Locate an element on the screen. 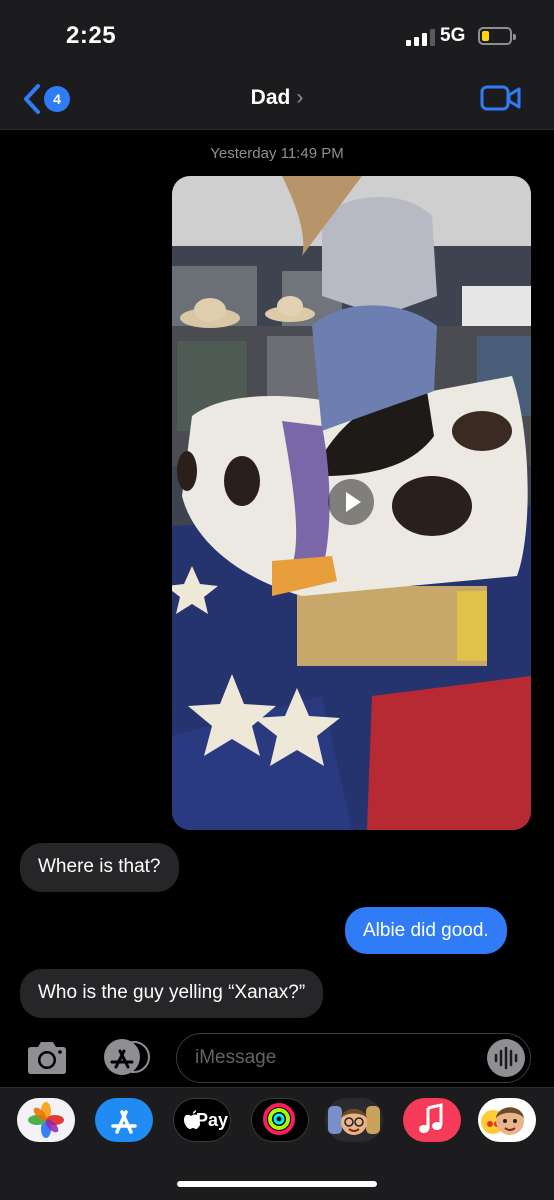 This screenshot has height=1200, width=554. activity-icon is located at coordinates (280, 1120).